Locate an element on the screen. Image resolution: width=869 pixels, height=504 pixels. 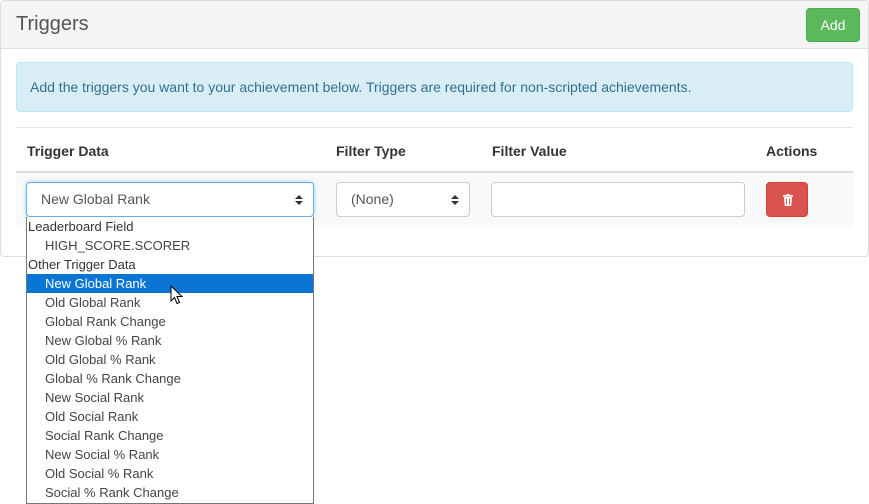
dropdown-option: Social Rank Change is located at coordinates (170, 435).